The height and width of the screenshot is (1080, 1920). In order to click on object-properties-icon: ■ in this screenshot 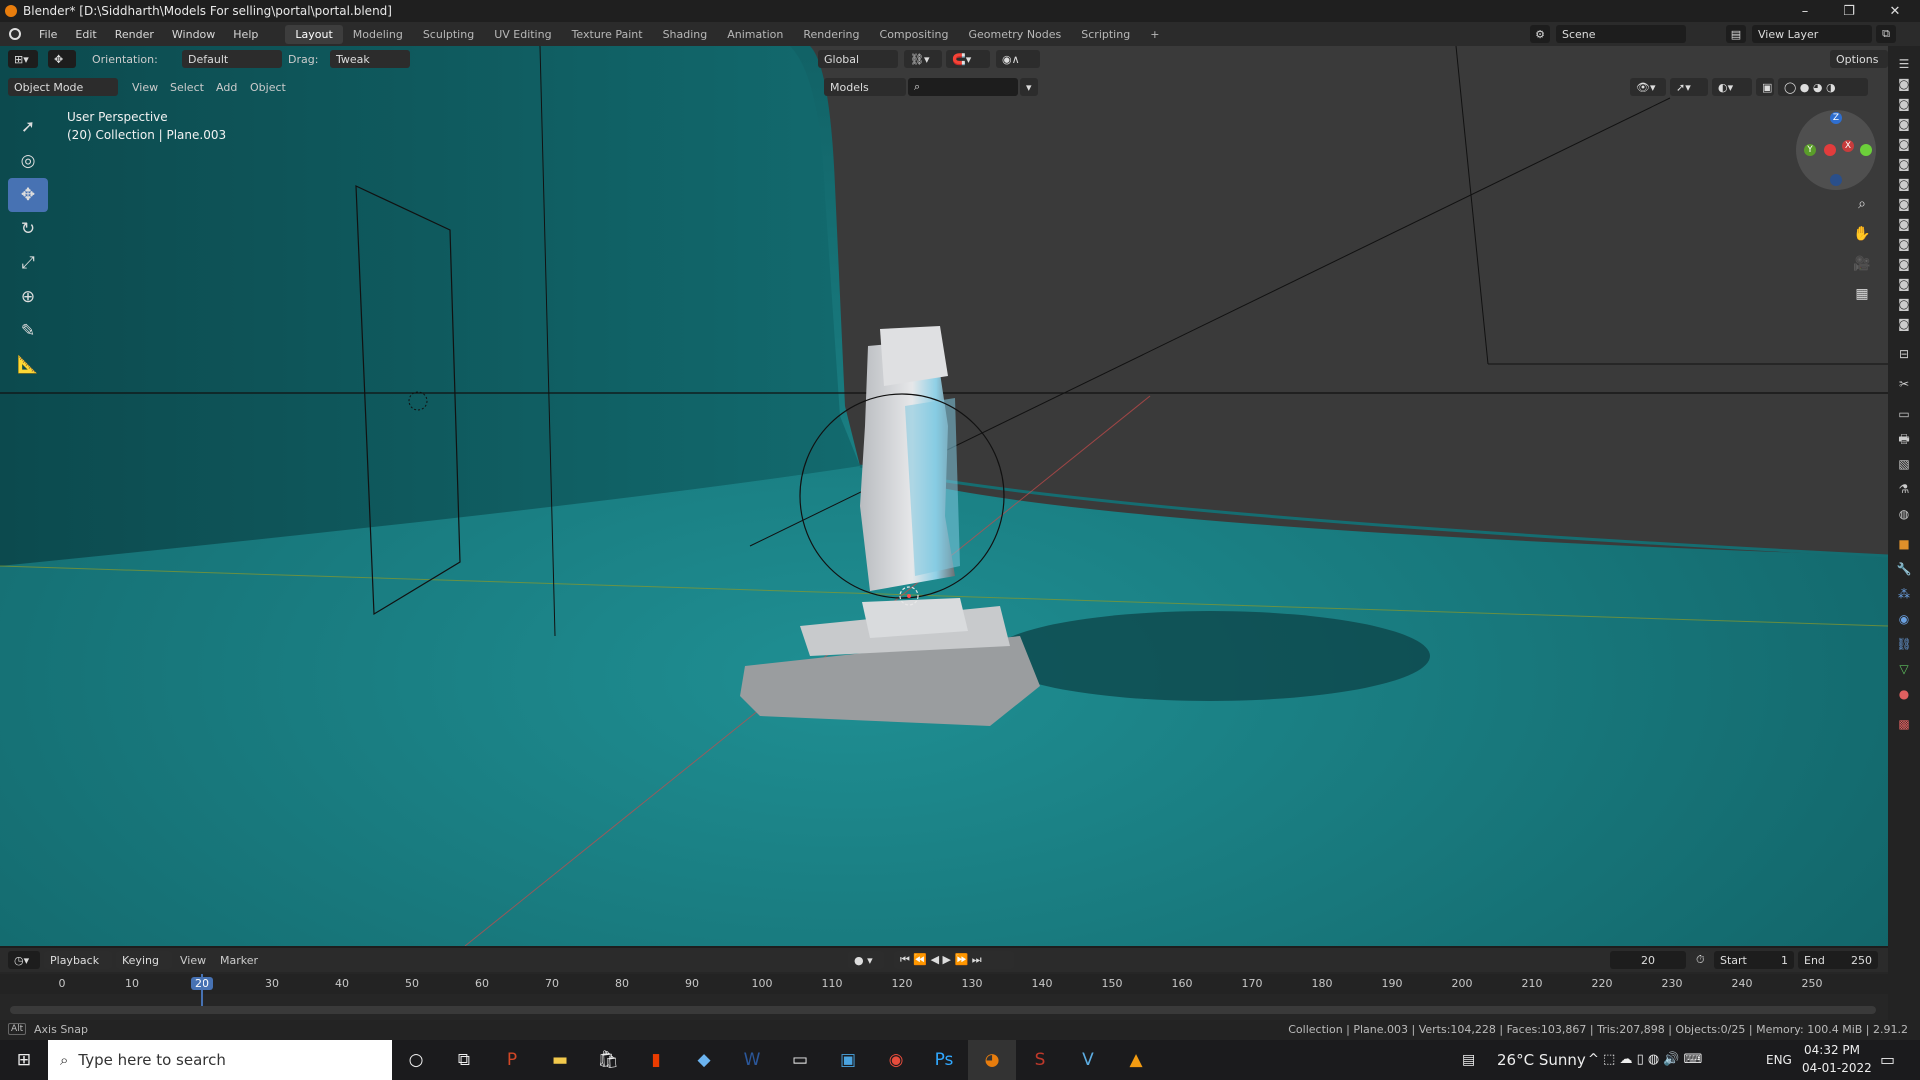, I will do `click(1904, 544)`.